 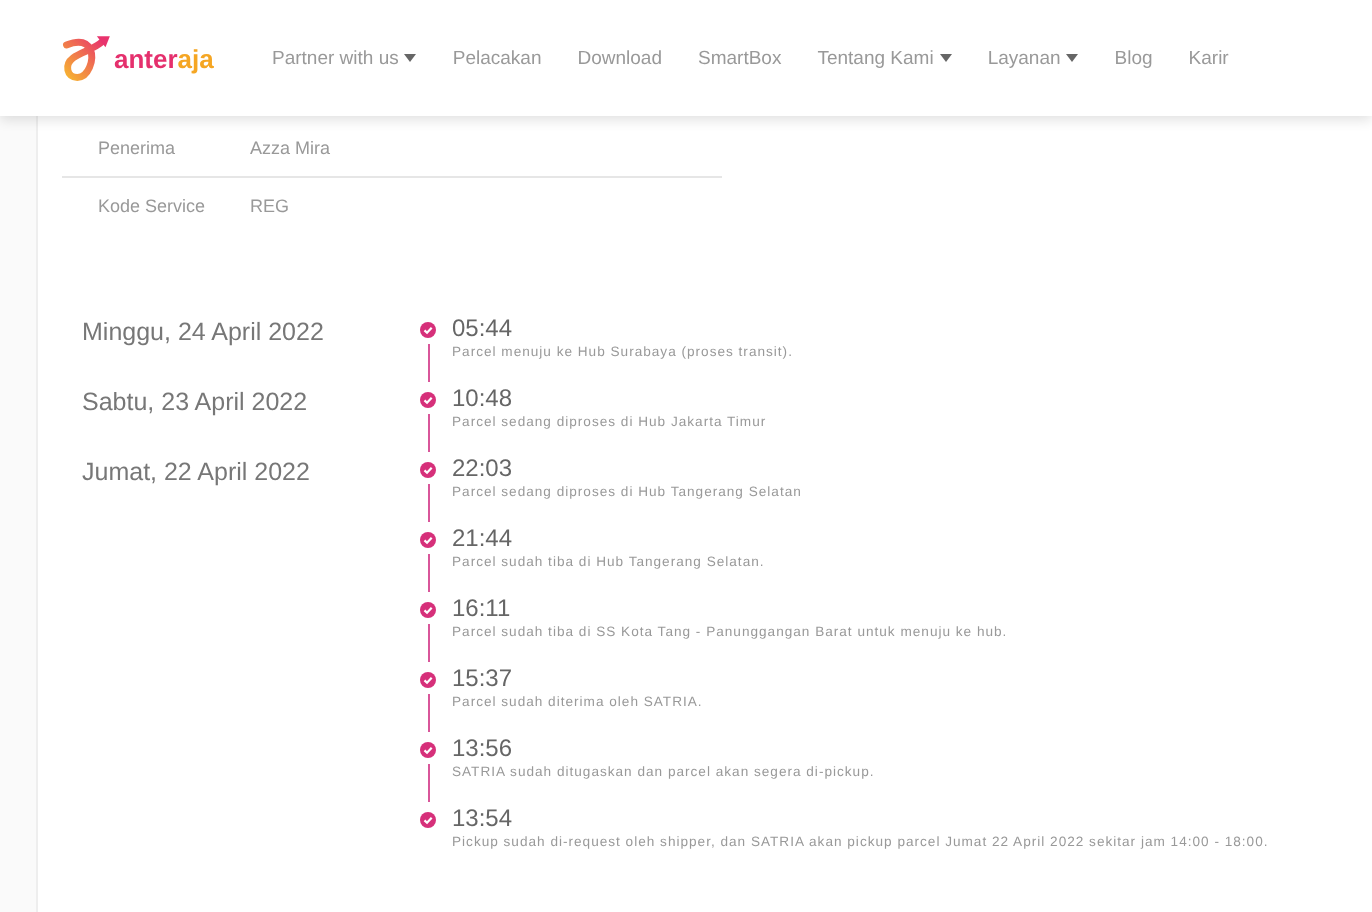 I want to click on date-label: Jumat, 22 April 2022, so click(x=196, y=472).